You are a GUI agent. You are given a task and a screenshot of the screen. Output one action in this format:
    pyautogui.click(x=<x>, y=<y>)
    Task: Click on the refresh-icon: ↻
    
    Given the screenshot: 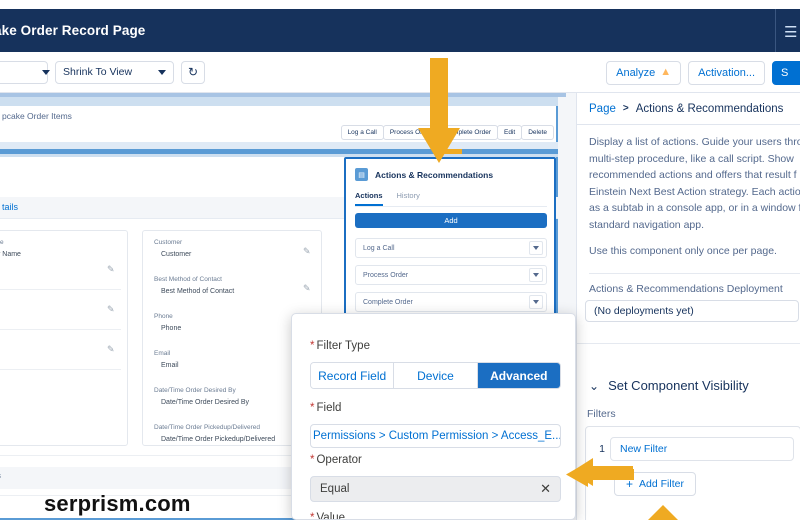 What is the action you would take?
    pyautogui.click(x=193, y=72)
    